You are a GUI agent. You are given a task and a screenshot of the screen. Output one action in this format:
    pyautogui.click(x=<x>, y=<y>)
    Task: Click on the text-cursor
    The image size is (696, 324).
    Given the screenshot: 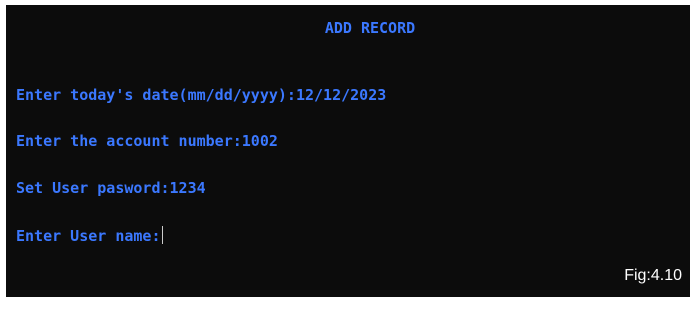 What is the action you would take?
    pyautogui.click(x=162, y=235)
    